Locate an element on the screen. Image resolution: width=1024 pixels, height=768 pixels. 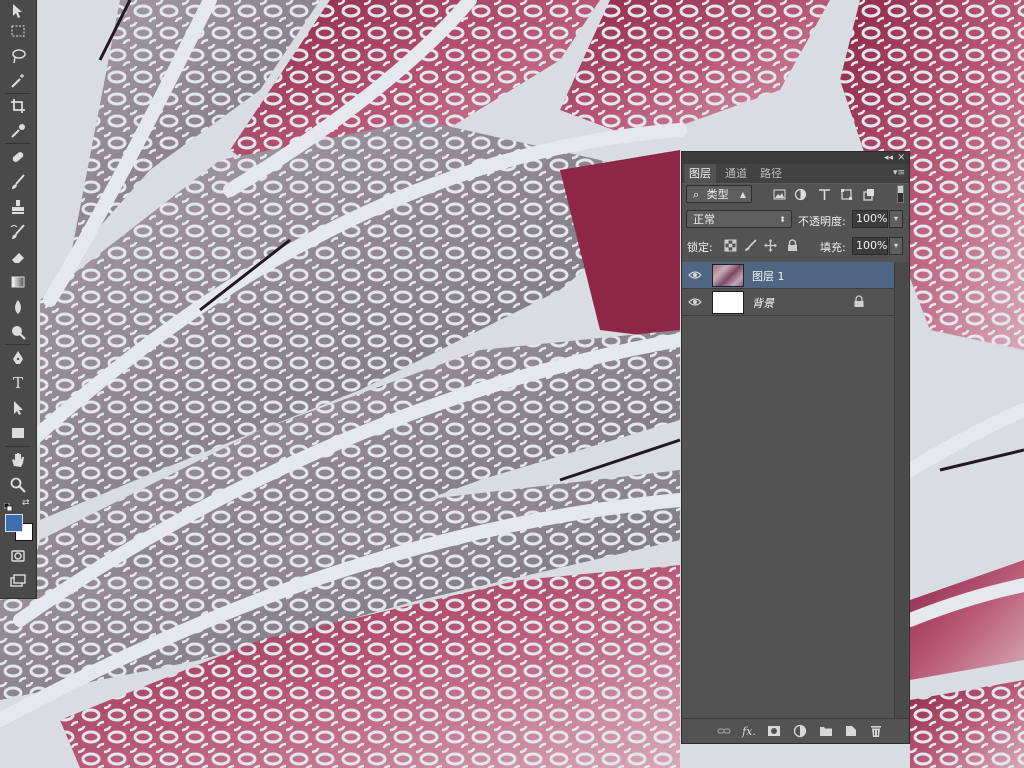
blend-mode-value: 正常 is located at coordinates (704, 219).